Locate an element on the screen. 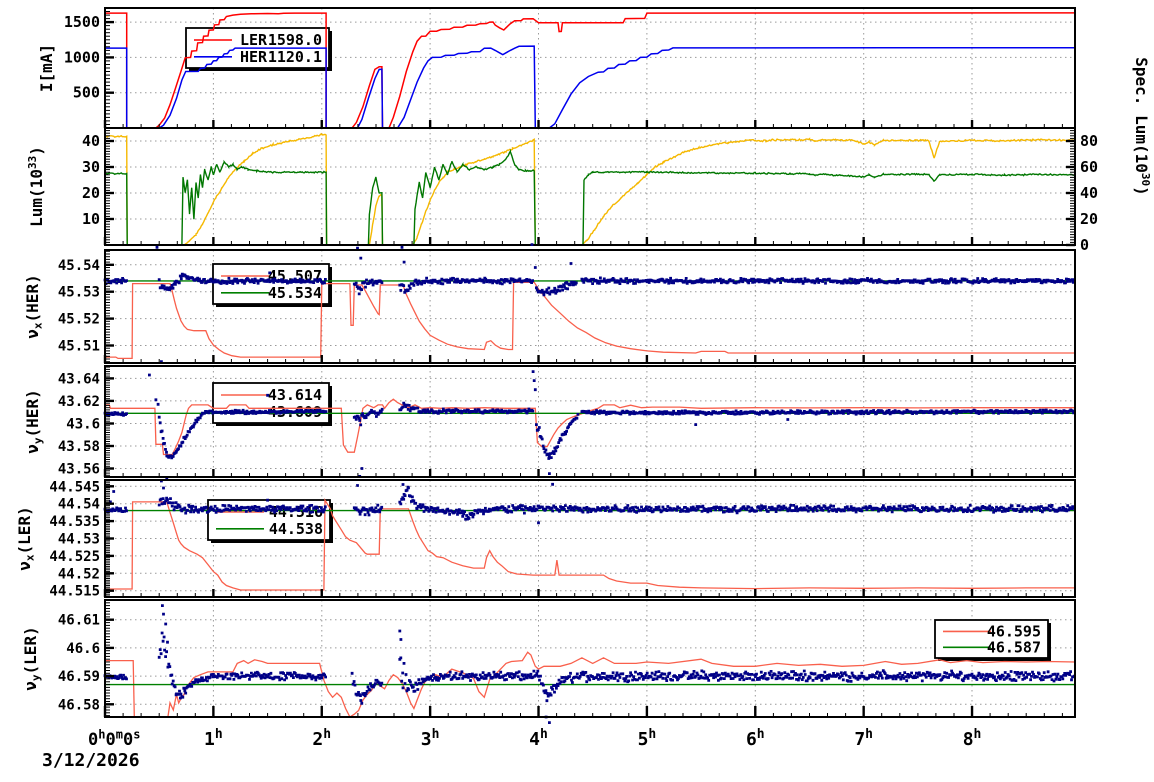 The width and height of the screenshot is (1154, 782). ytick-label: 44.515 is located at coordinates (74, 592).